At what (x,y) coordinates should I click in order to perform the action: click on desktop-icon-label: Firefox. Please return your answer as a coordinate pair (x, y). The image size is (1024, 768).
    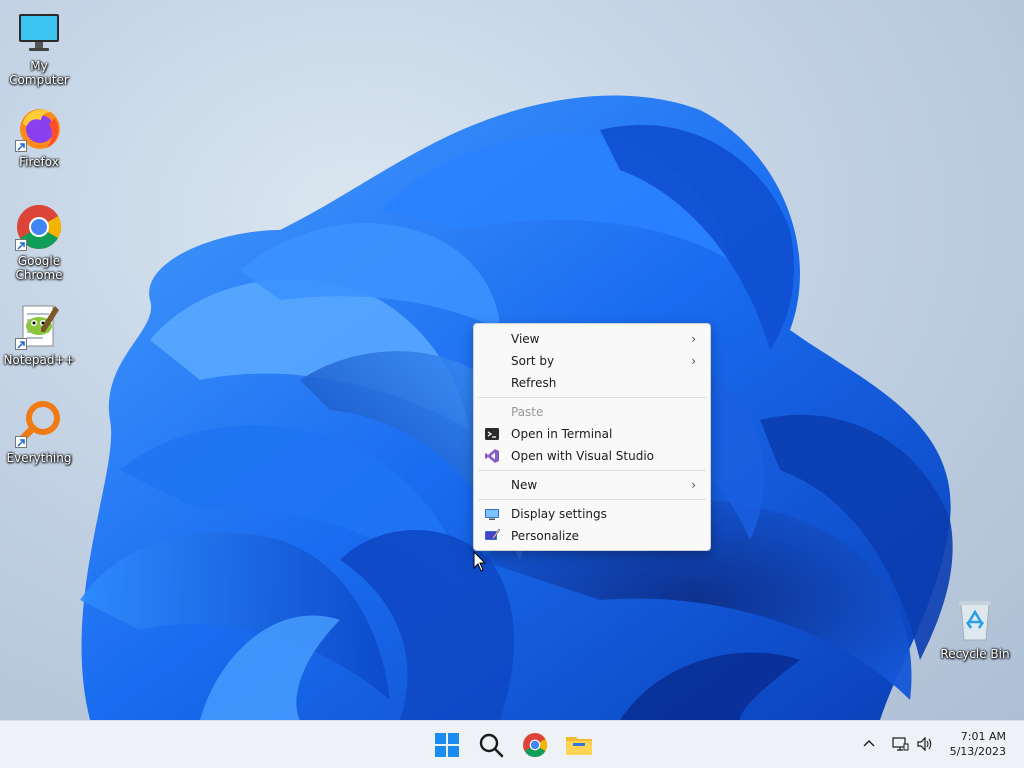
    Looking at the image, I should click on (39, 162).